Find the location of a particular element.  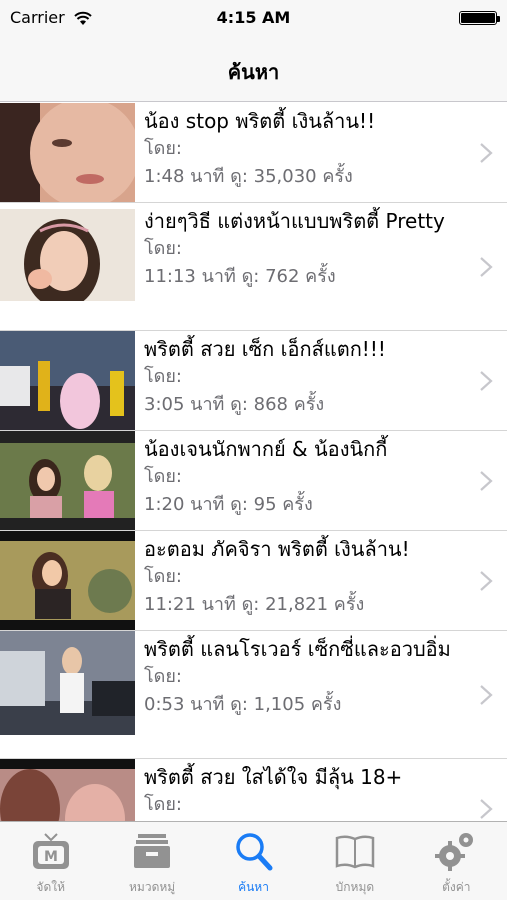

tab-bookmarks: บักหมุด is located at coordinates (354, 861).